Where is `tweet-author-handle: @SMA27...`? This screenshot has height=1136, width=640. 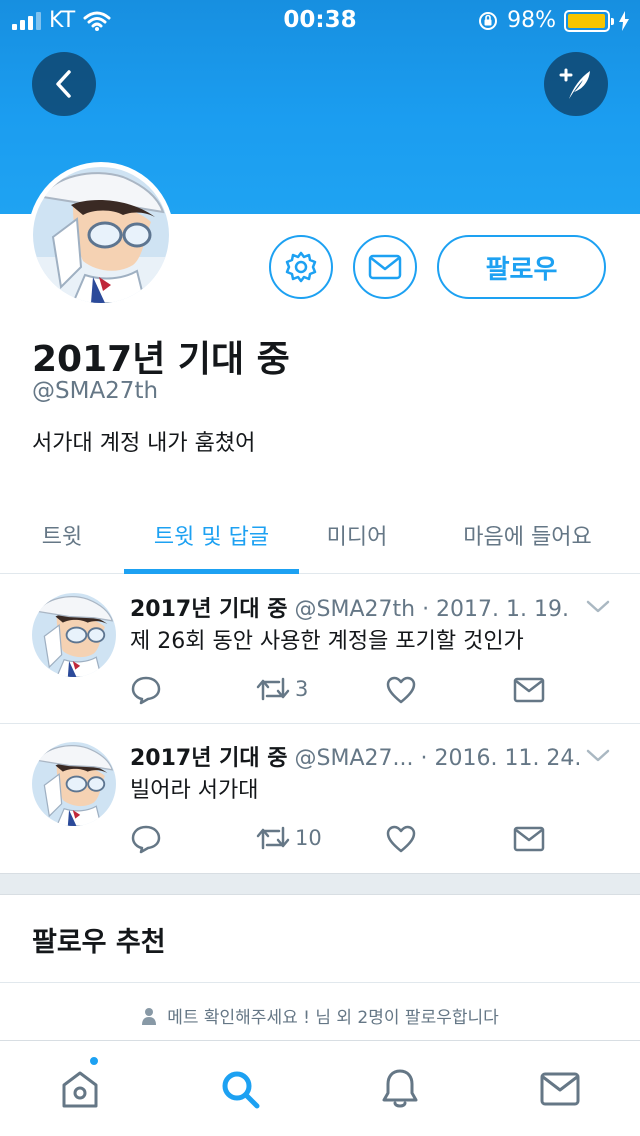
tweet-author-handle: @SMA27... is located at coordinates (354, 758).